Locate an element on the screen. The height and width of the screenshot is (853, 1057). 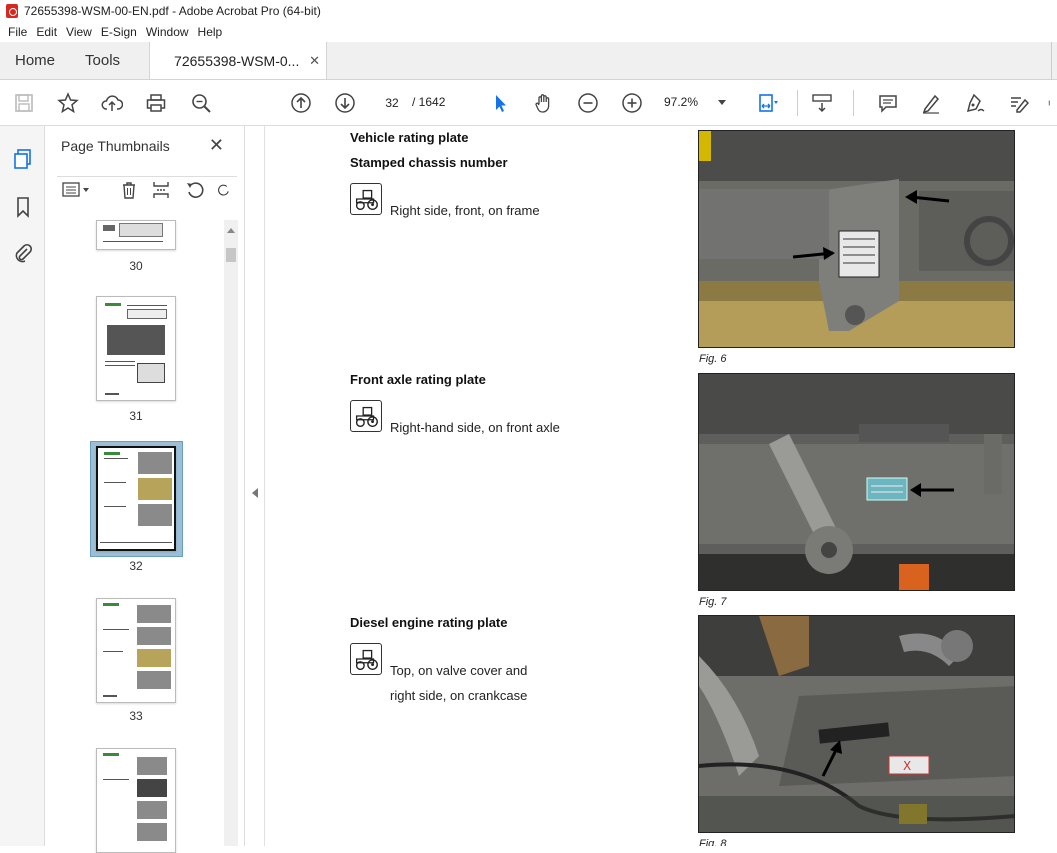
collapse-panel-chevron-left-icon is located at coordinates (255, 493).